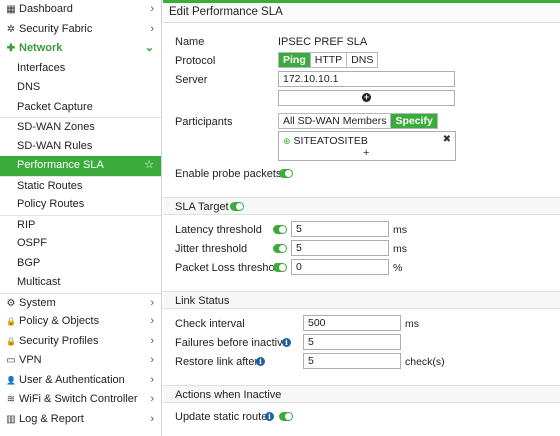  Describe the element at coordinates (80, 127) in the screenshot. I see `sidebar-item-sdwan-zones: SD-WAN Zones` at that location.